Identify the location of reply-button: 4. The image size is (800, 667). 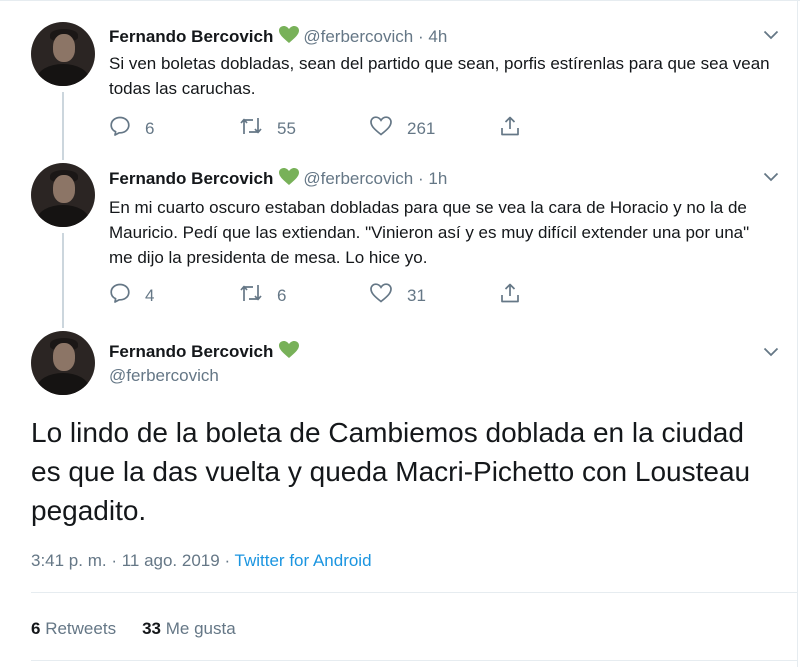
(131, 295).